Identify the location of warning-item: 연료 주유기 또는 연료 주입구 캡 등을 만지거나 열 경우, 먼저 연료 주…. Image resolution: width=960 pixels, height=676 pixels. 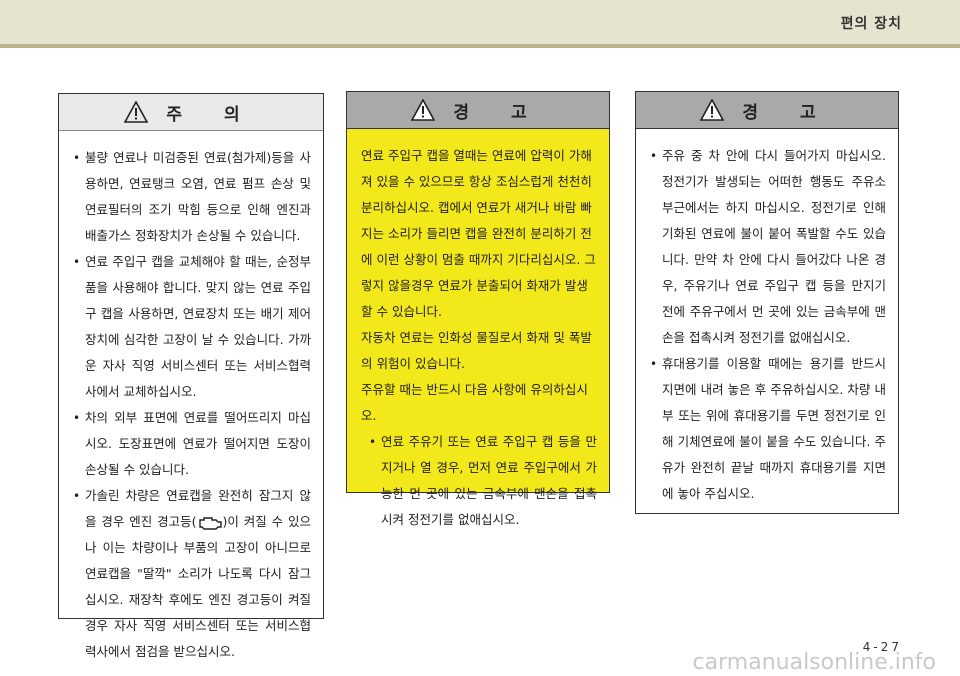
(482, 481).